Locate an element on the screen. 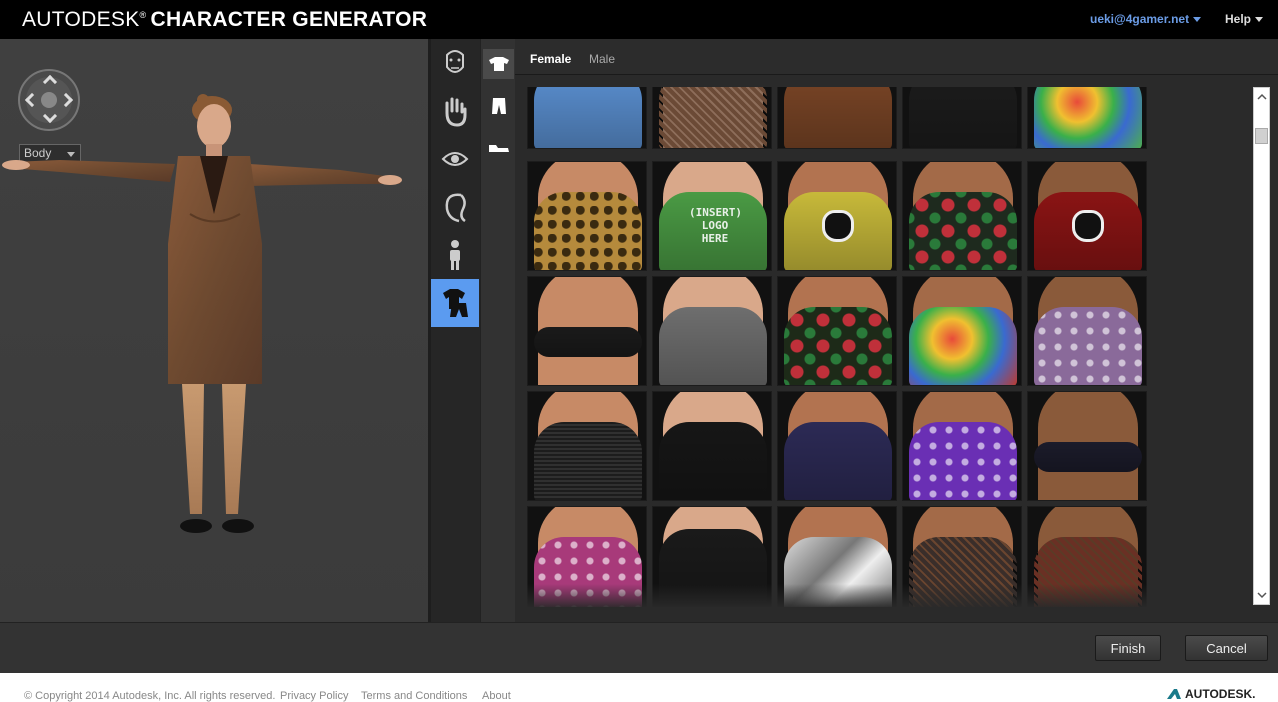 The image size is (1278, 702). subcategory-shoes-button is located at coordinates (498, 148).